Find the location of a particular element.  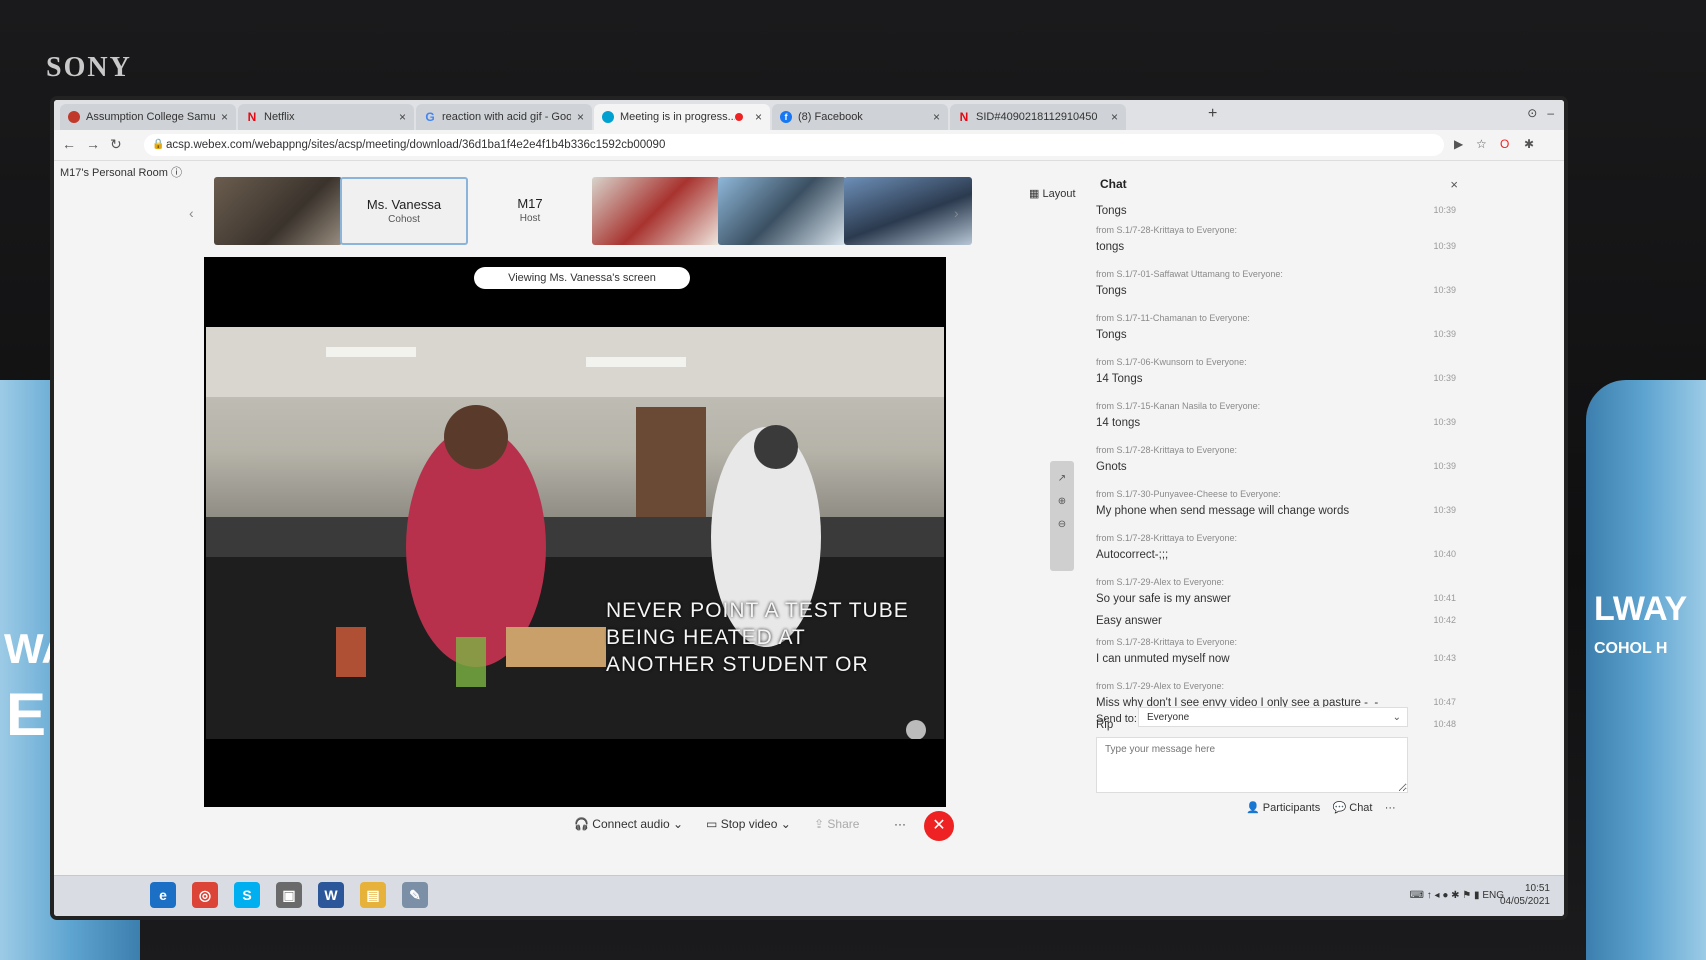

stop-video-button: ▭ Stop video ⌄ is located at coordinates (748, 824).